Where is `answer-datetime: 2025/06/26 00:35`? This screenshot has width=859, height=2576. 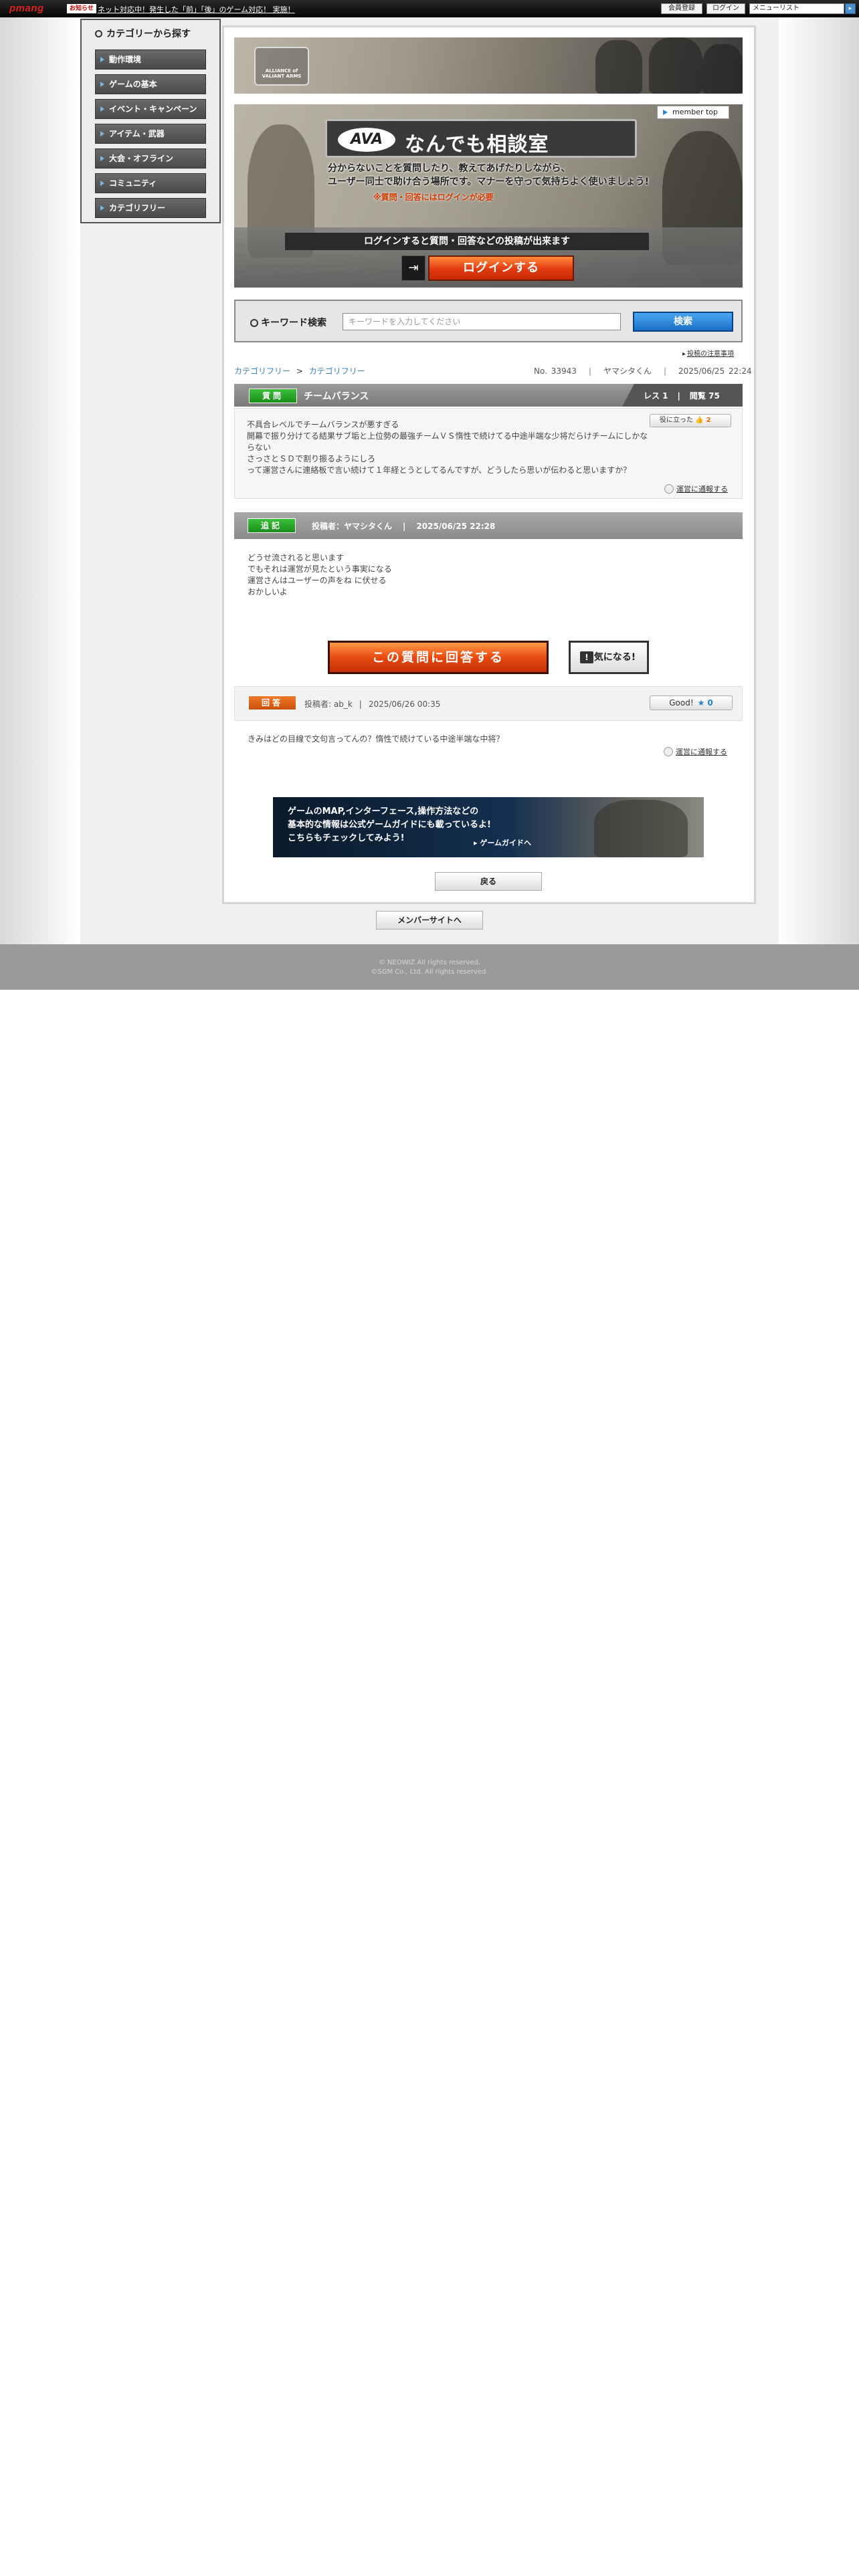
answer-datetime: 2025/06/26 00:35 is located at coordinates (405, 704).